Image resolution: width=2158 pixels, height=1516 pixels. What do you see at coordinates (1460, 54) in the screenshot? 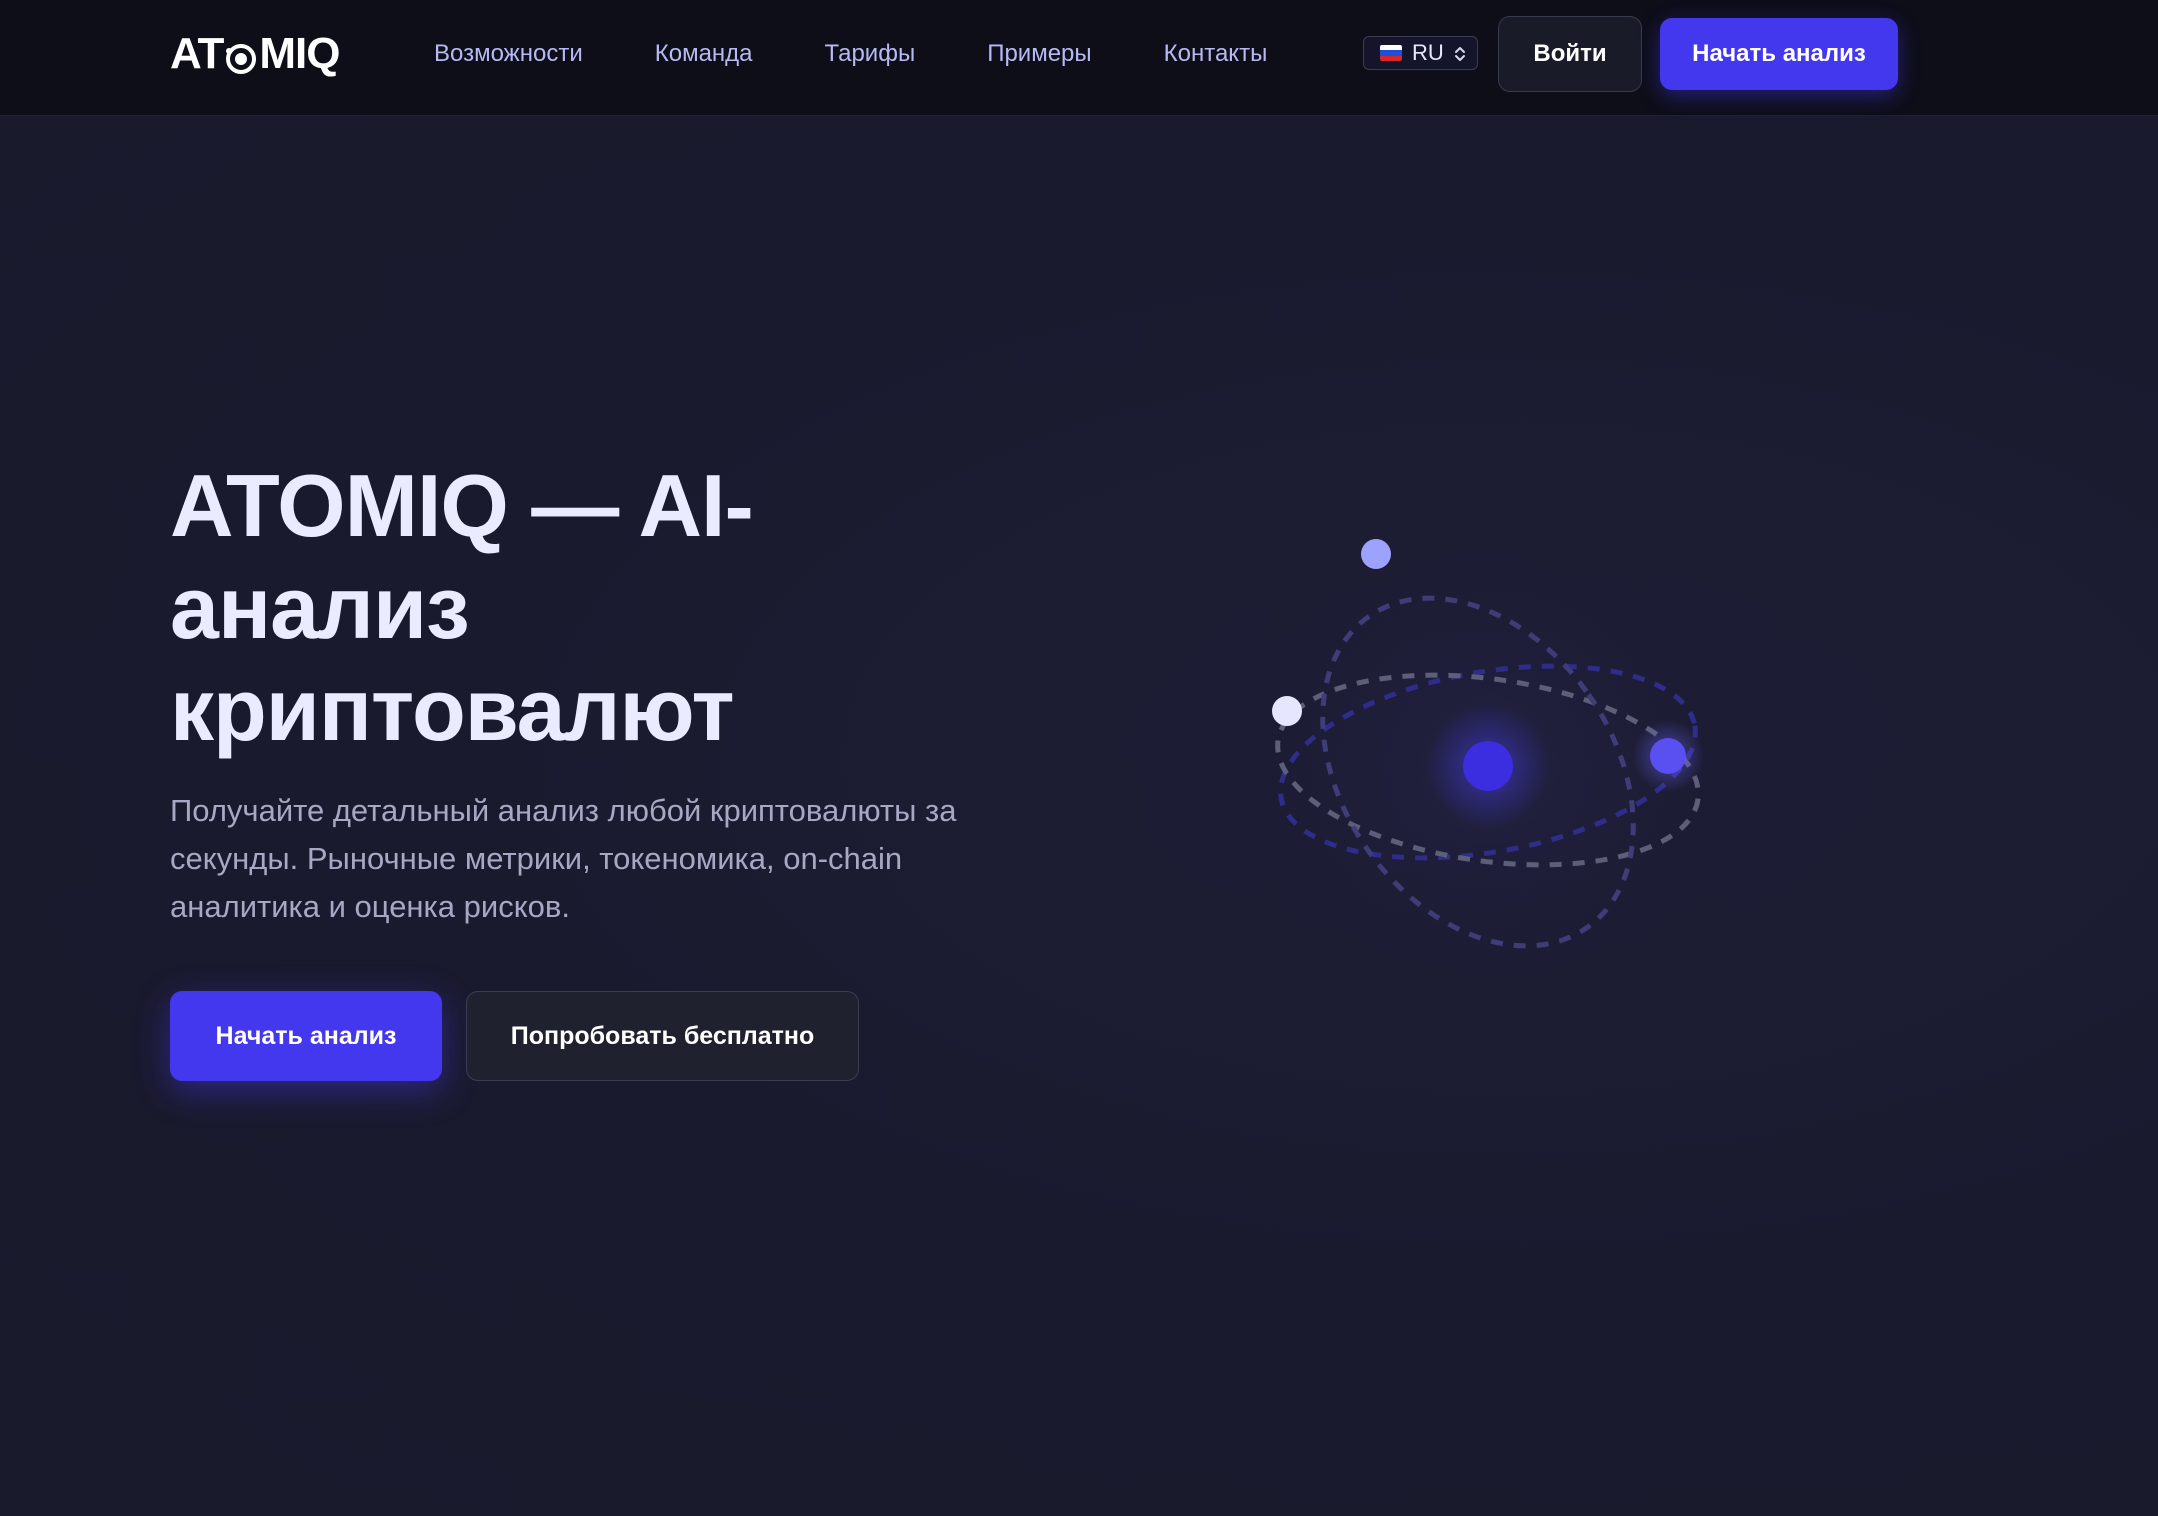
I see `up-down-chevron-icon` at bounding box center [1460, 54].